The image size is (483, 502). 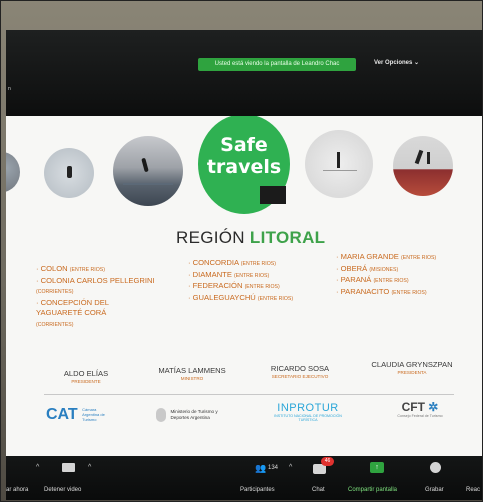 I want to click on zoom-toolbar, so click(x=244, y=478).